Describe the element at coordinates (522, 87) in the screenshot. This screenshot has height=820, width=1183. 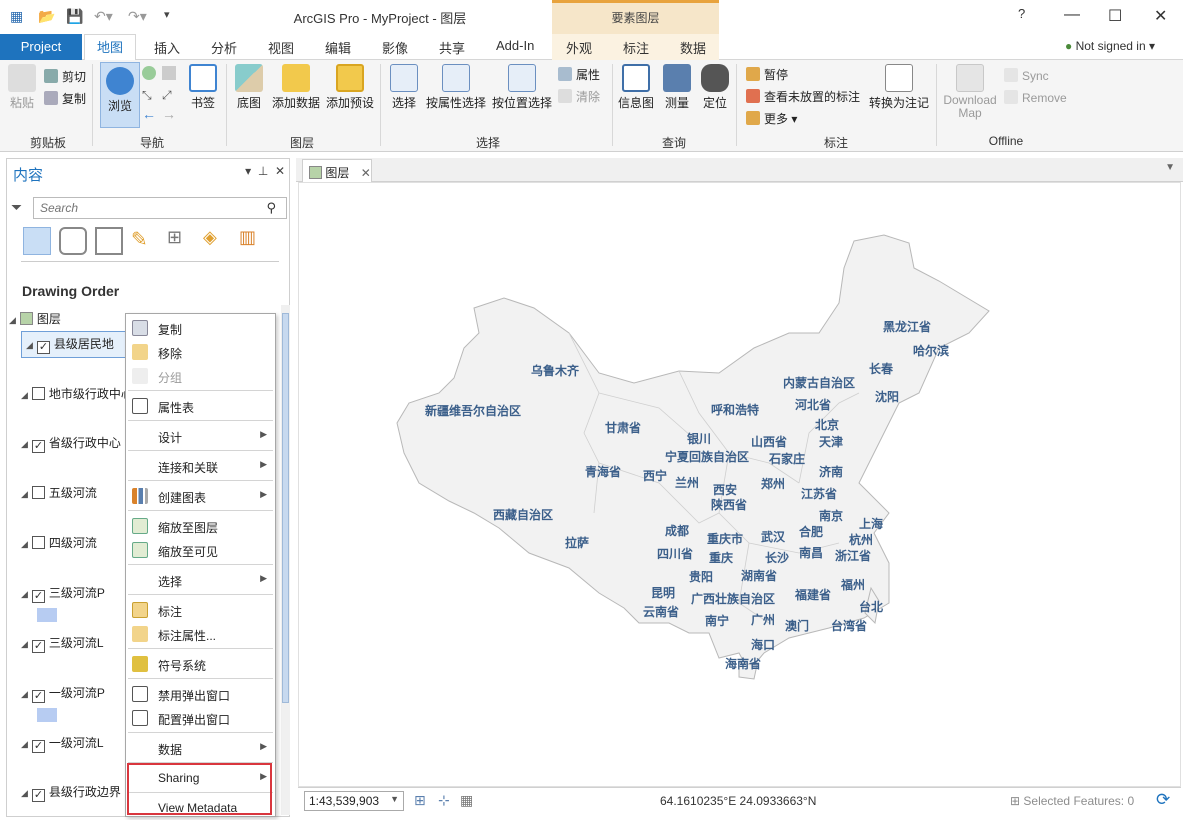
I see `select-by-location-button: 按位置选择` at that location.